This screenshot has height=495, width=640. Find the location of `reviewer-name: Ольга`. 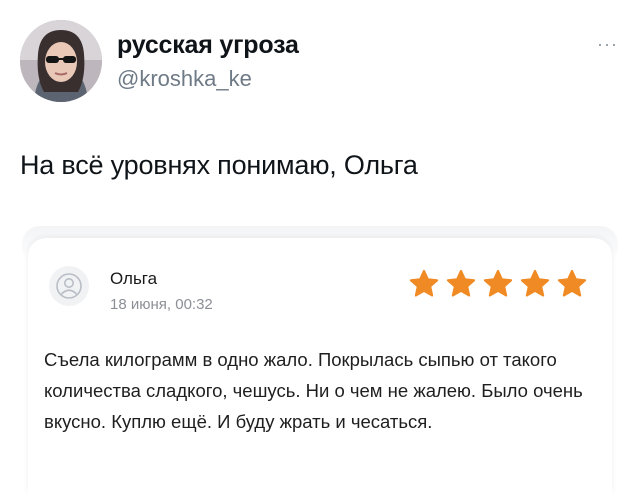

reviewer-name: Ольга is located at coordinates (134, 278).